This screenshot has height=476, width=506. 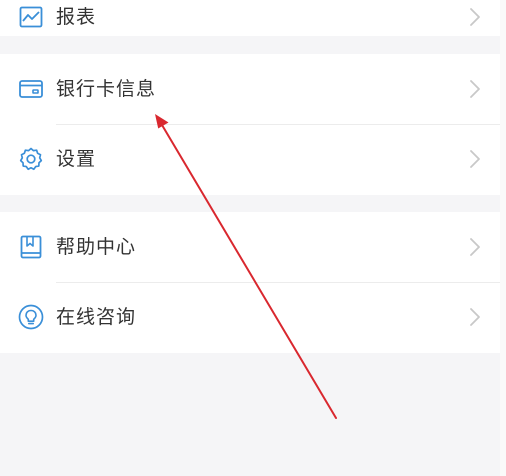 What do you see at coordinates (31, 17) in the screenshot?
I see `chart-icon` at bounding box center [31, 17].